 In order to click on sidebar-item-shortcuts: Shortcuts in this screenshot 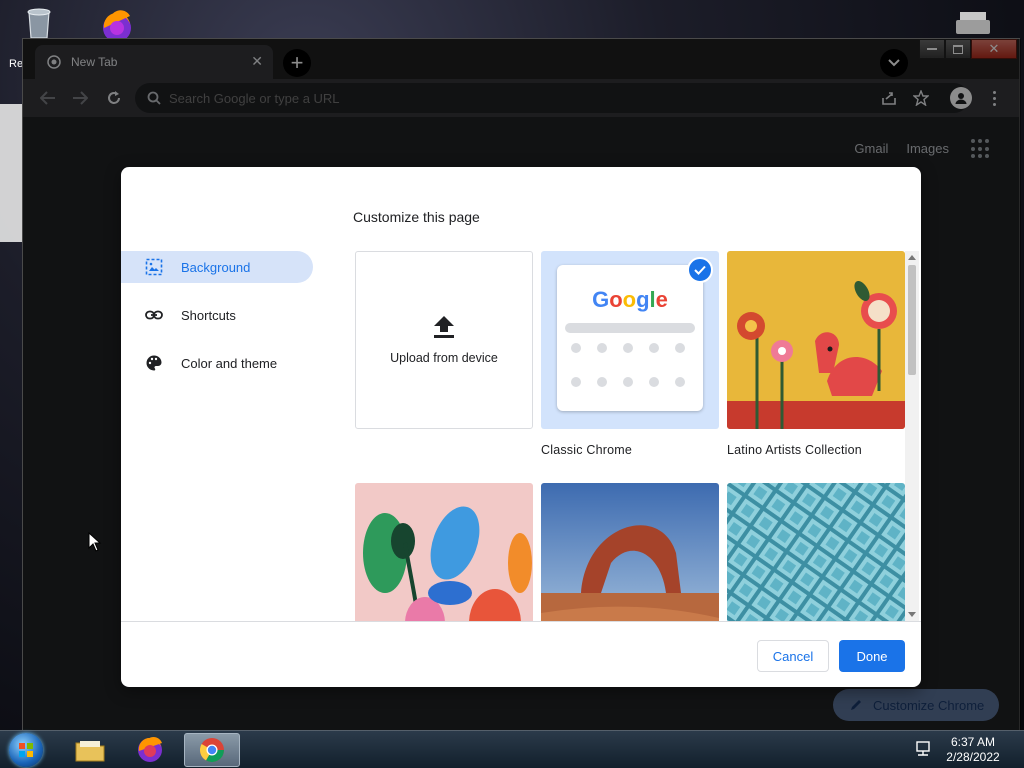, I will do `click(217, 315)`.